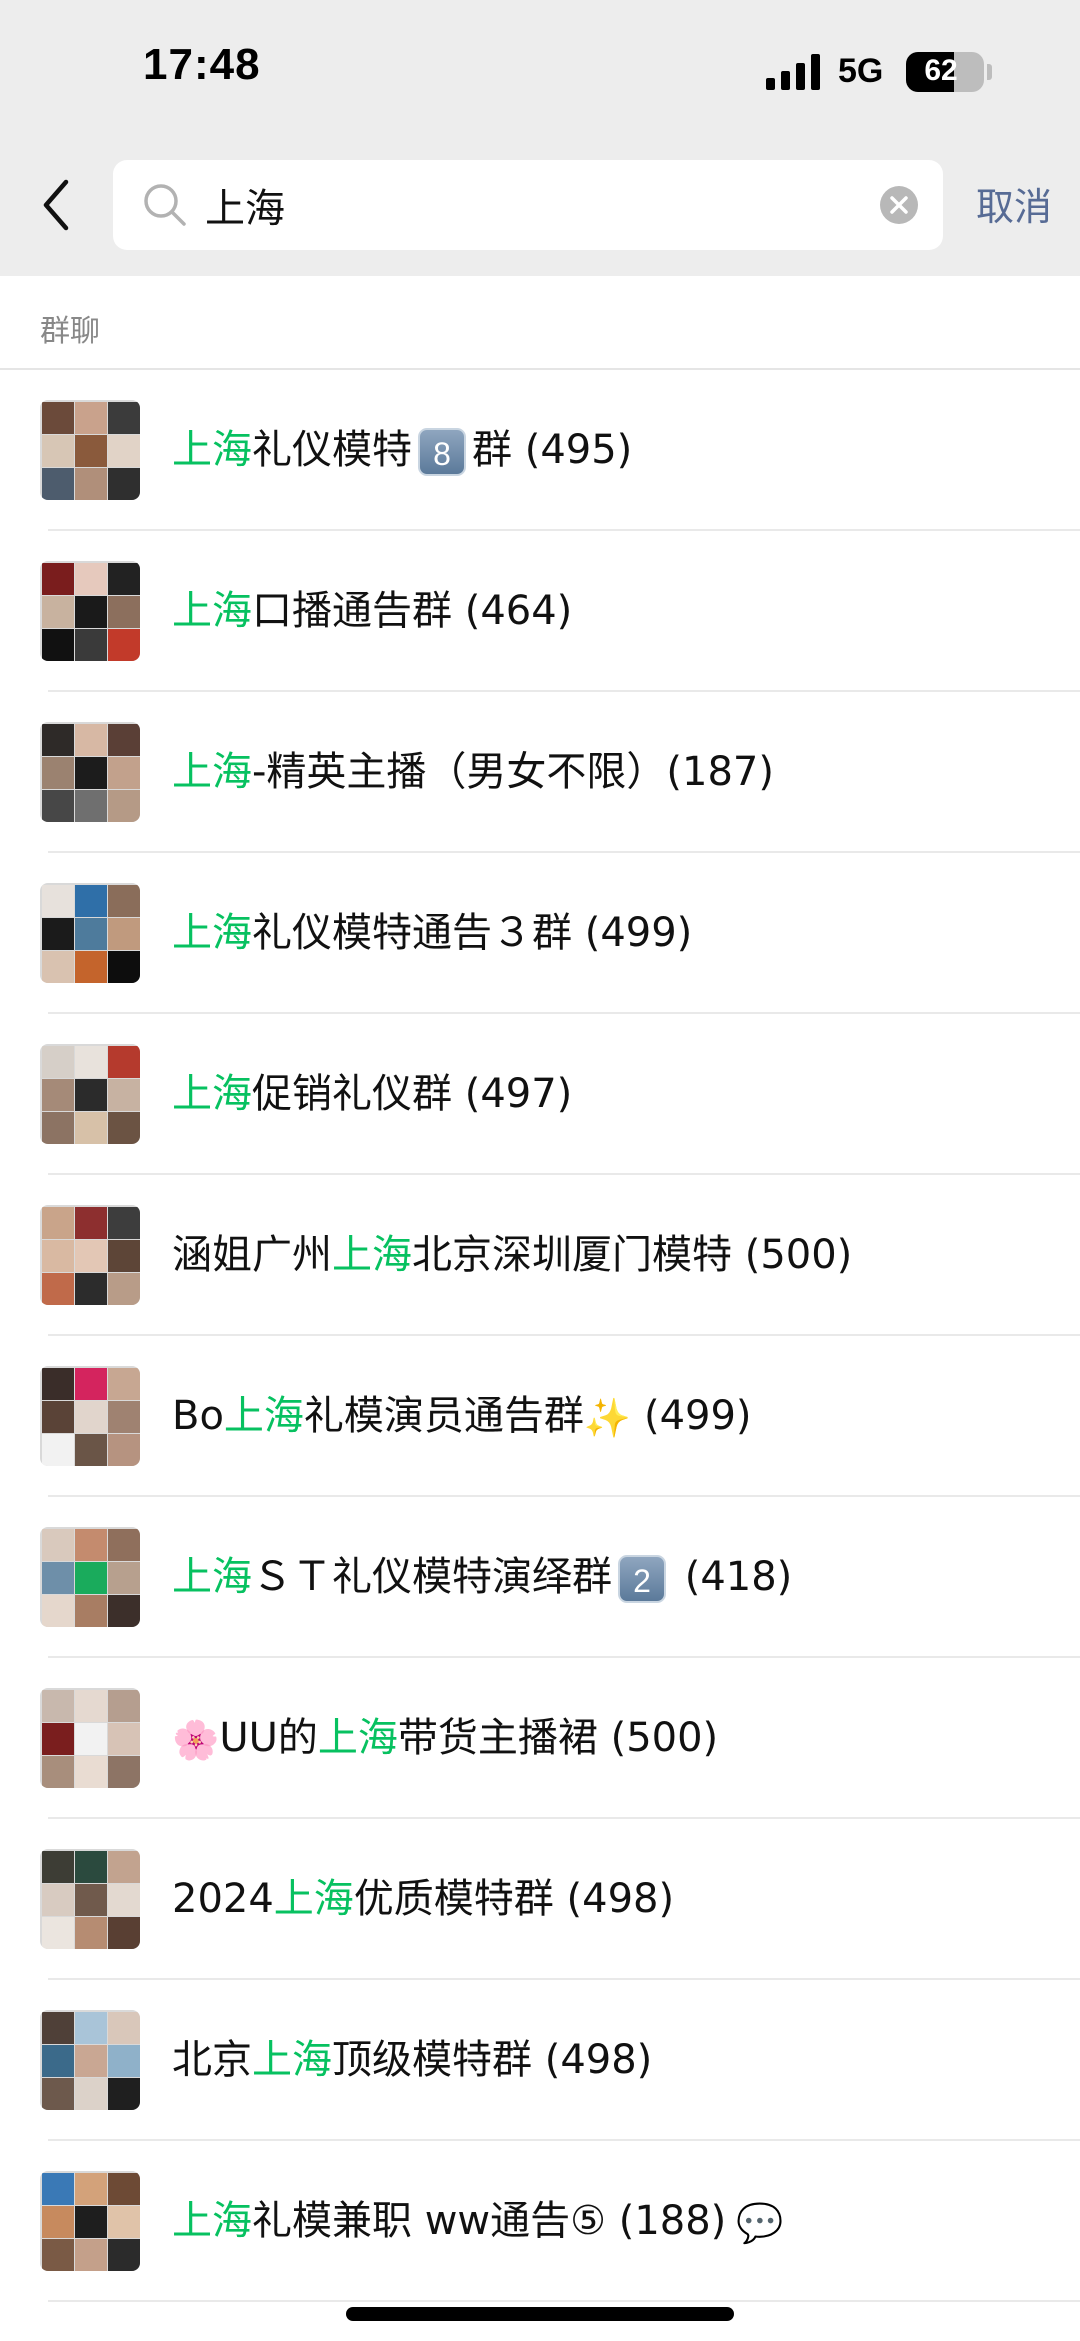  I want to click on home-indicator, so click(540, 2314).